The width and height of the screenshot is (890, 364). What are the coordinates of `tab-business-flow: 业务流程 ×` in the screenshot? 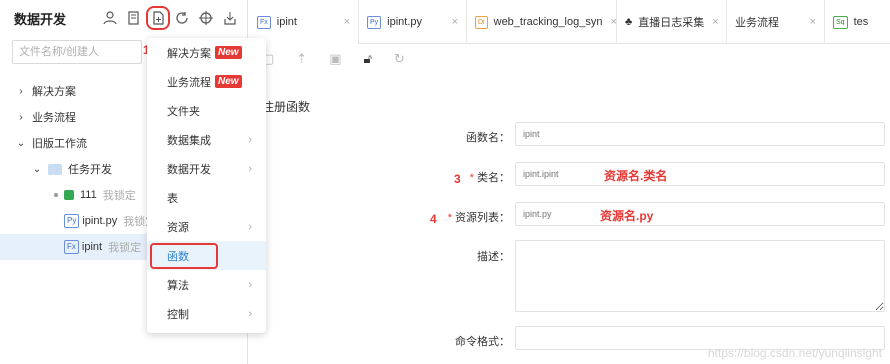 It's located at (776, 22).